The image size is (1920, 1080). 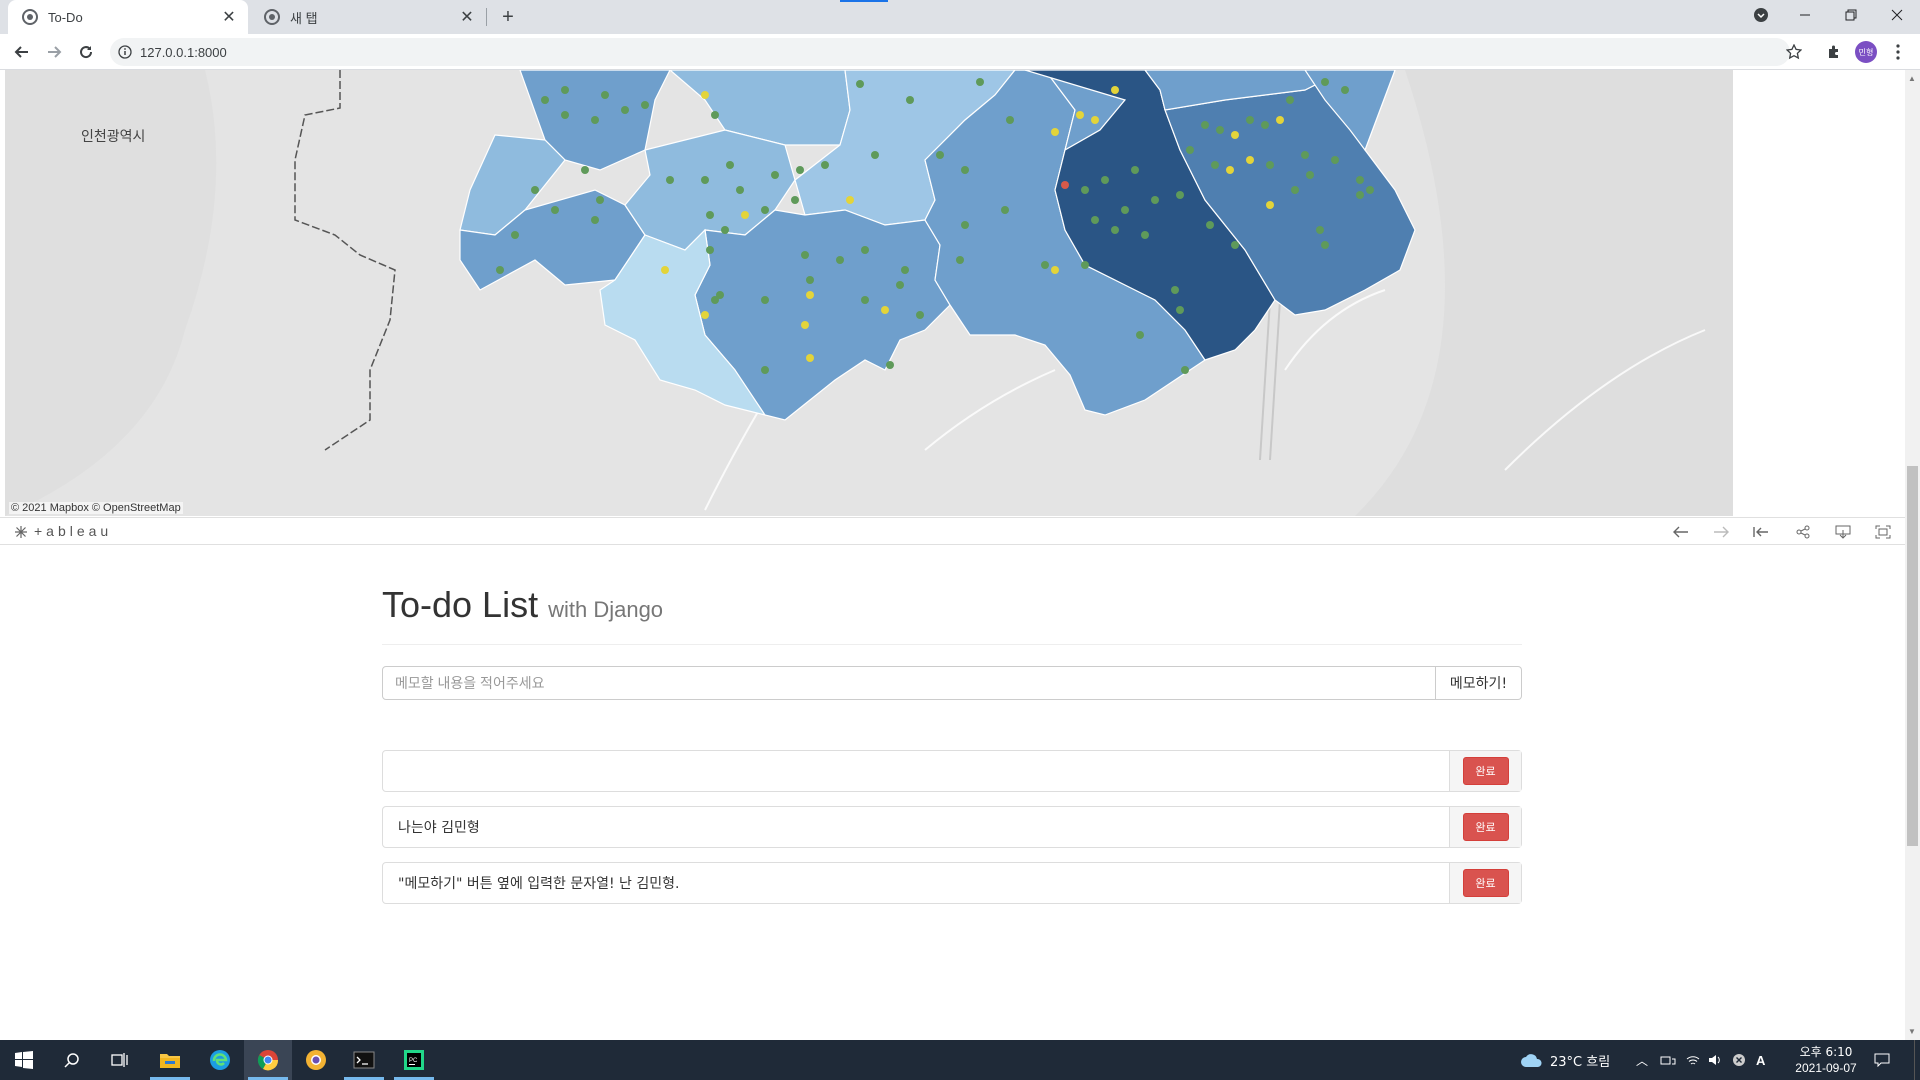 What do you see at coordinates (1761, 532) in the screenshot?
I see `revert-icon` at bounding box center [1761, 532].